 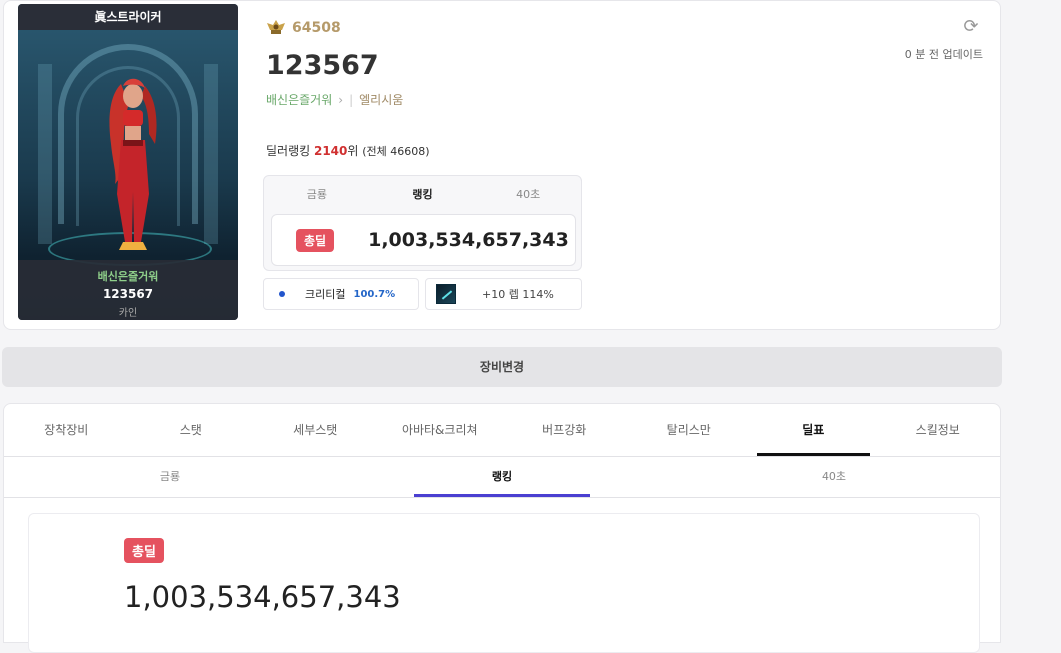 I want to click on tab-buff: 버프강화, so click(x=564, y=430).